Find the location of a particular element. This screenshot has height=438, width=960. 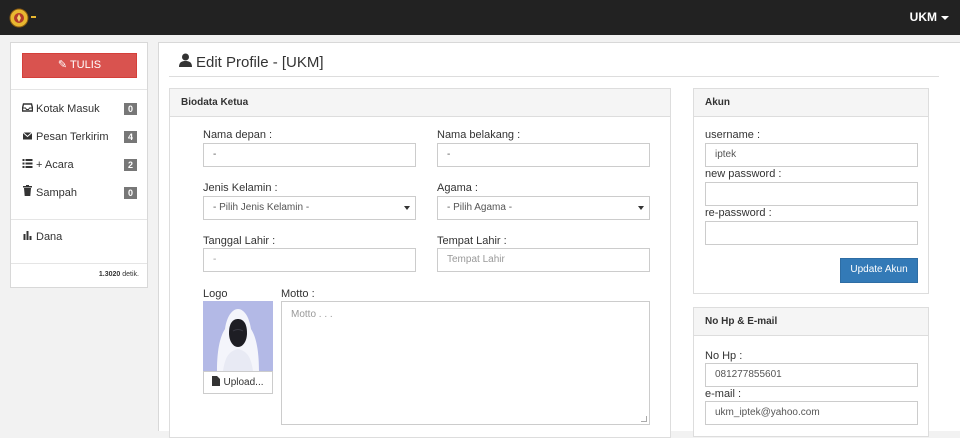

page-title-text: Edit Profile - [UKM] is located at coordinates (260, 62).